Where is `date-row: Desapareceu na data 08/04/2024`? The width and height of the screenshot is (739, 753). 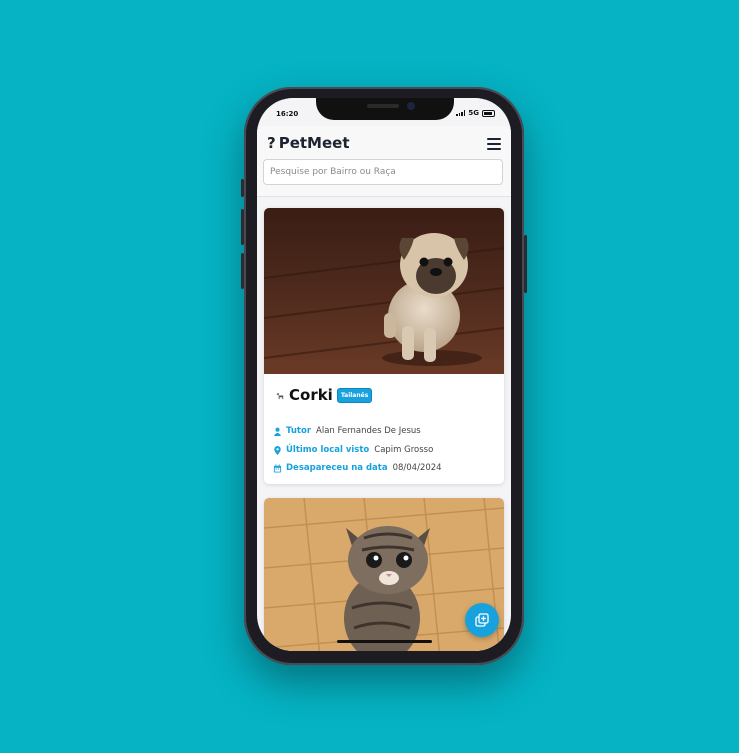
date-row: Desapareceu na data 08/04/2024 is located at coordinates (357, 468).